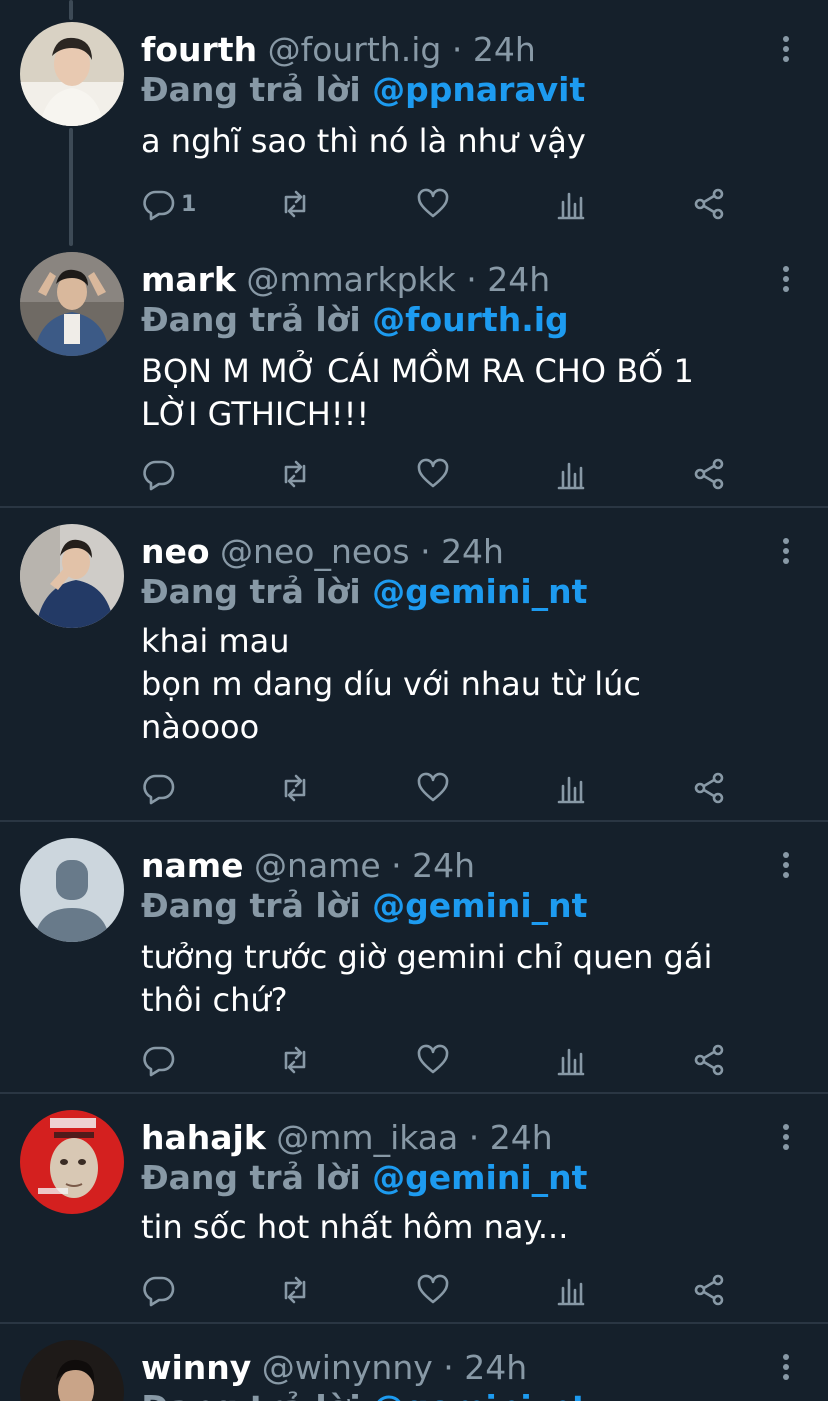  I want to click on user-handle: @fourth.ig, so click(355, 49).